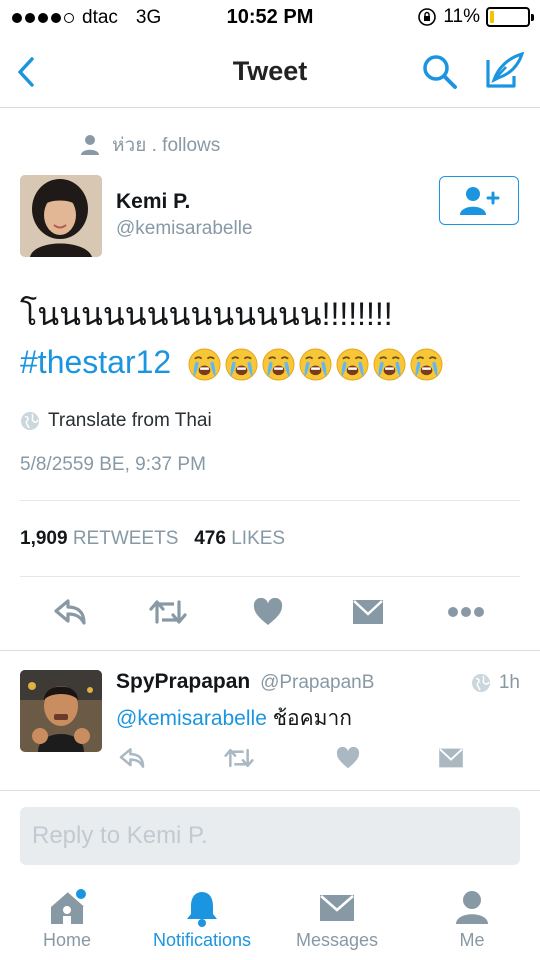 This screenshot has height=960, width=540. I want to click on status-bar: dtac 3G 10:52 PM 11%, so click(270, 18).